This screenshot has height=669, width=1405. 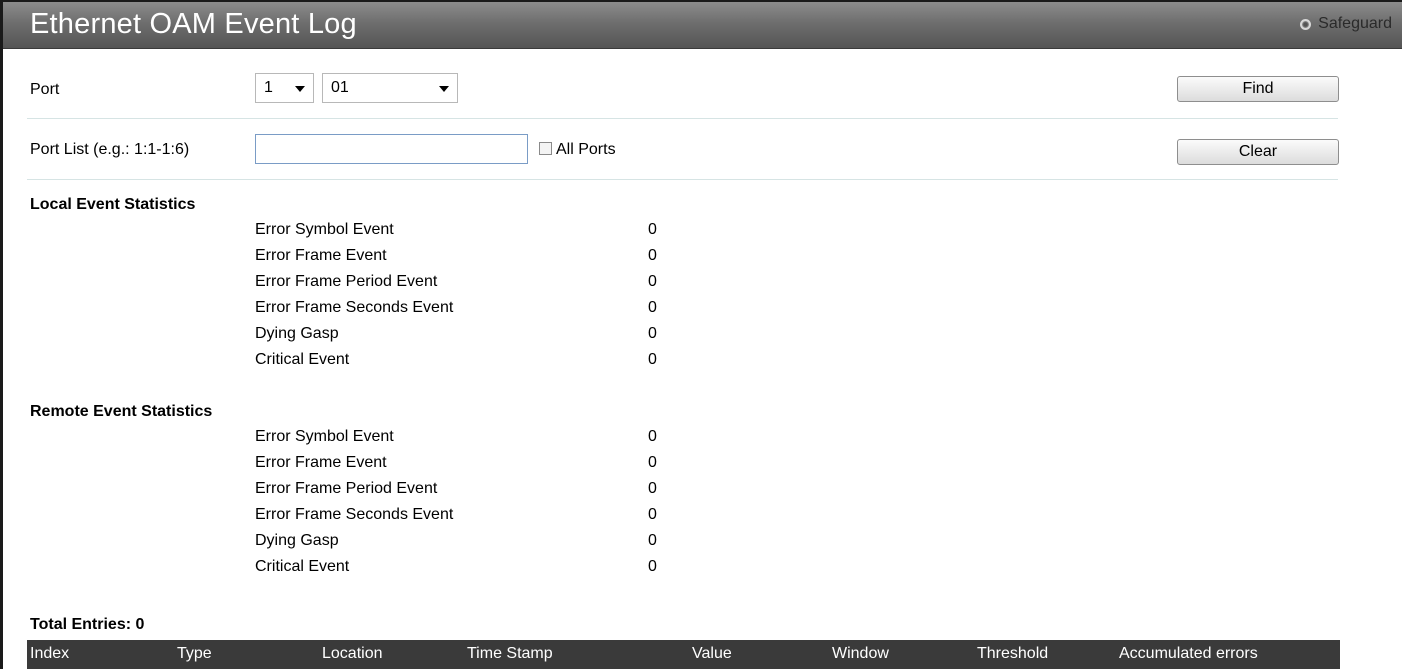 I want to click on port-label: Port, so click(x=45, y=89).